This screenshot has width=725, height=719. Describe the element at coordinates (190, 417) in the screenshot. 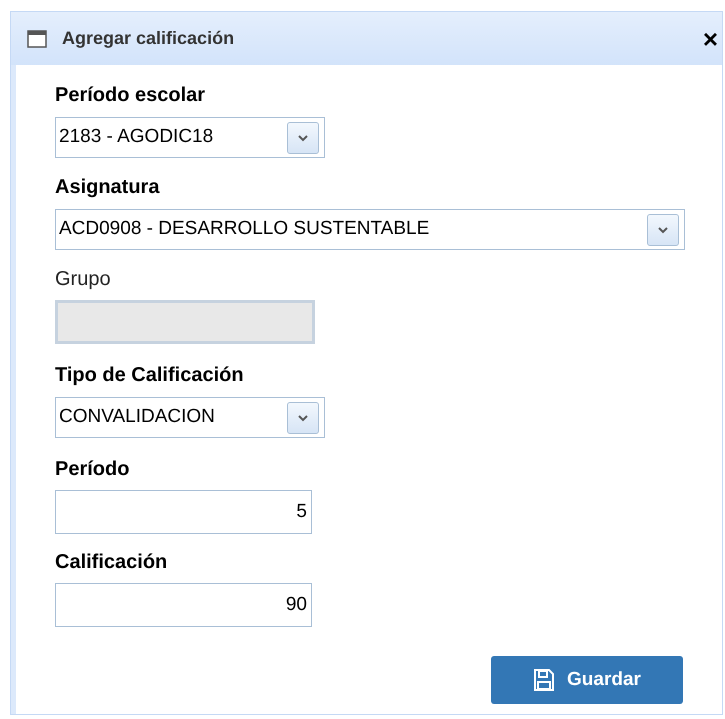

I see `dropdown: CONVALIDACION` at that location.